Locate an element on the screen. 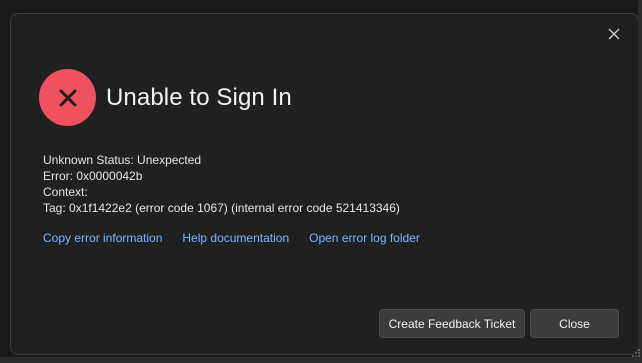 The image size is (642, 363). background-window-edge is located at coordinates (640, 178).